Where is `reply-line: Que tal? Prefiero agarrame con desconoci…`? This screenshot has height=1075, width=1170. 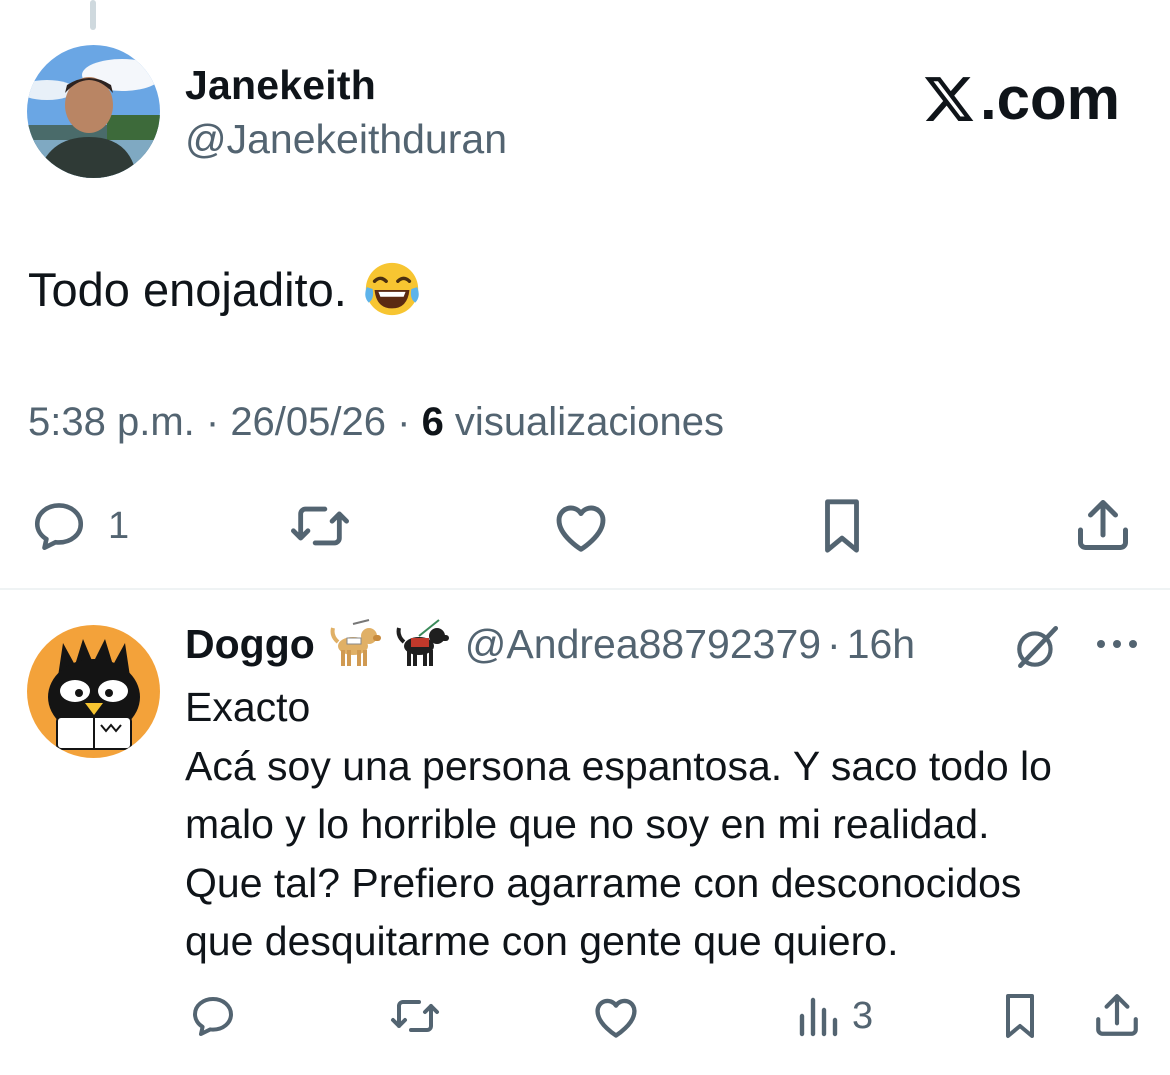
reply-line: Que tal? Prefiero agarrame con desconoci… is located at coordinates (603, 882).